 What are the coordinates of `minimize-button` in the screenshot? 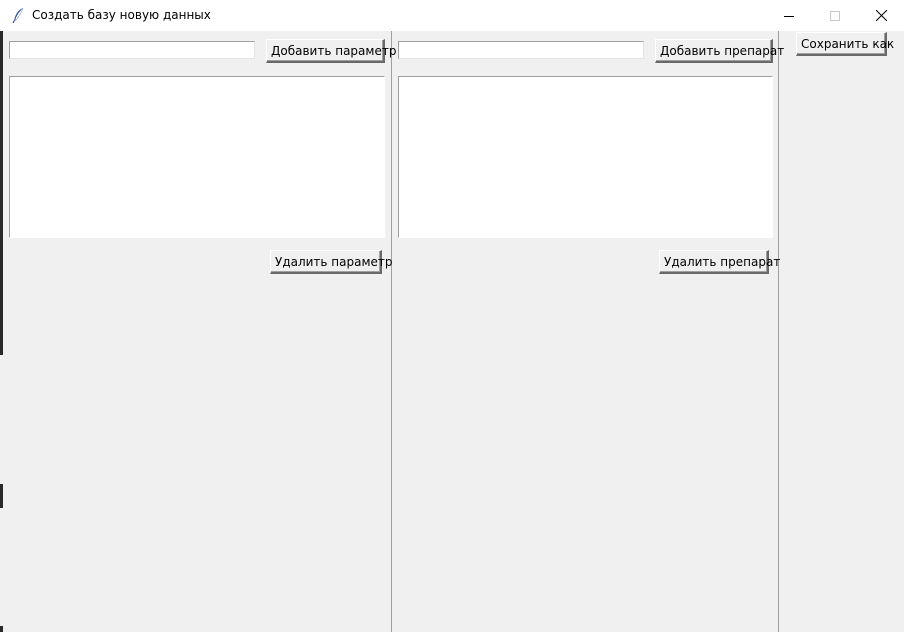 It's located at (789, 15).